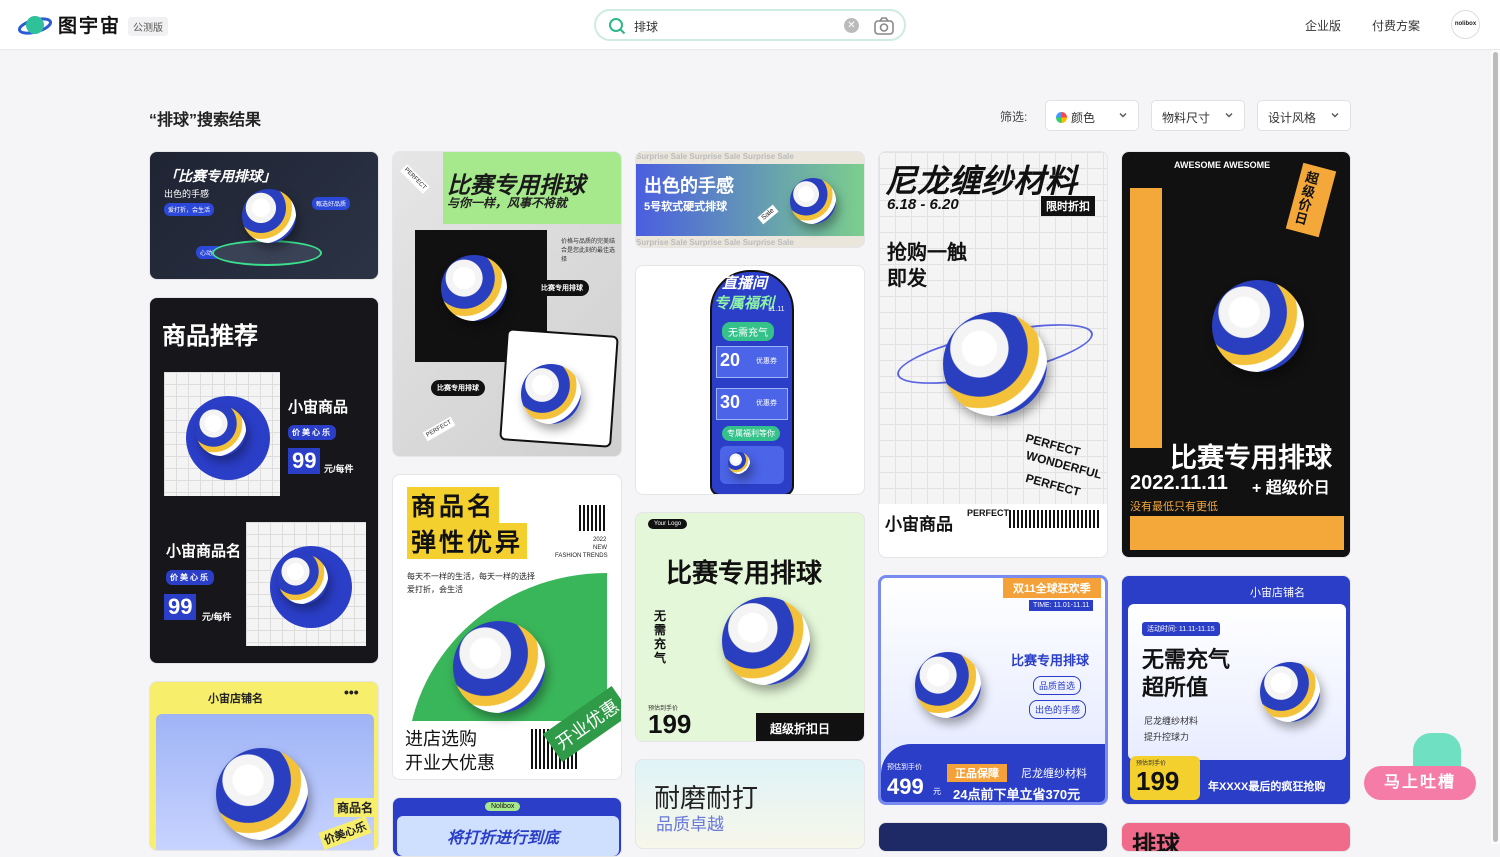  What do you see at coordinates (905, 786) in the screenshot?
I see `price: 499` at bounding box center [905, 786].